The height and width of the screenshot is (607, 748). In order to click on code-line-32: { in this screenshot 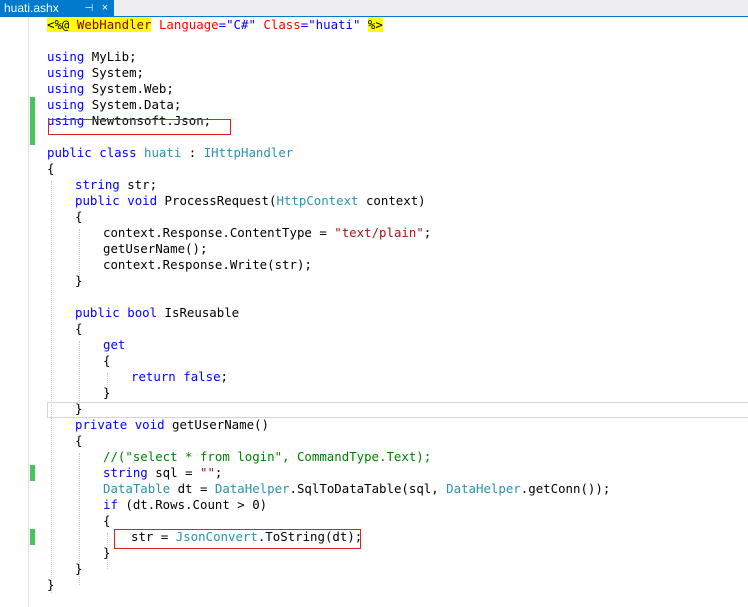, I will do `click(107, 520)`.